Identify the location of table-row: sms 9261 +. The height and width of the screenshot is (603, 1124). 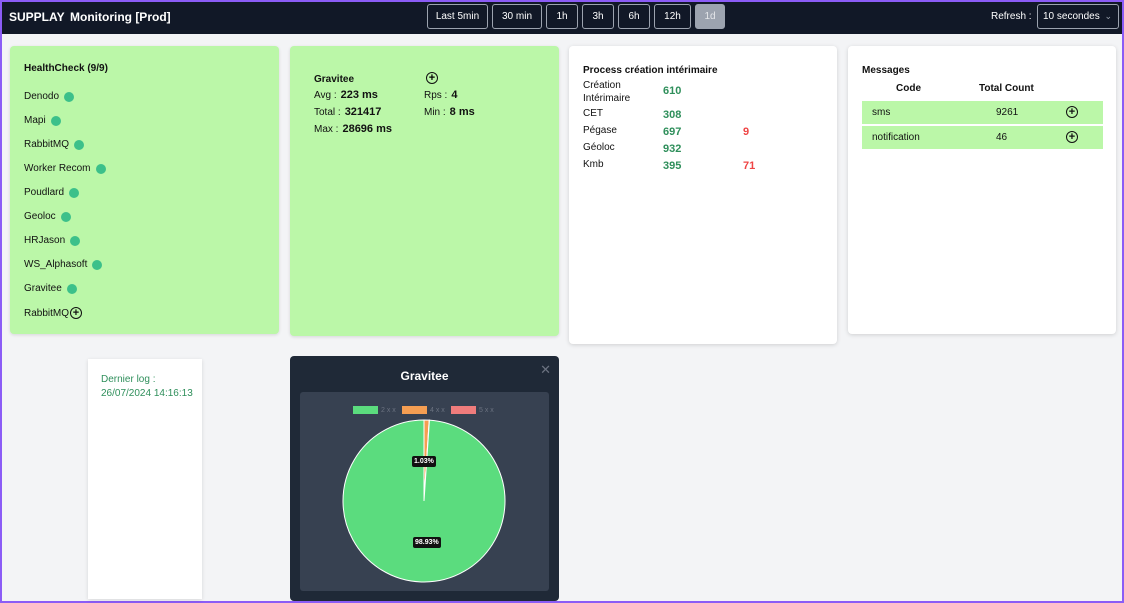
(982, 112).